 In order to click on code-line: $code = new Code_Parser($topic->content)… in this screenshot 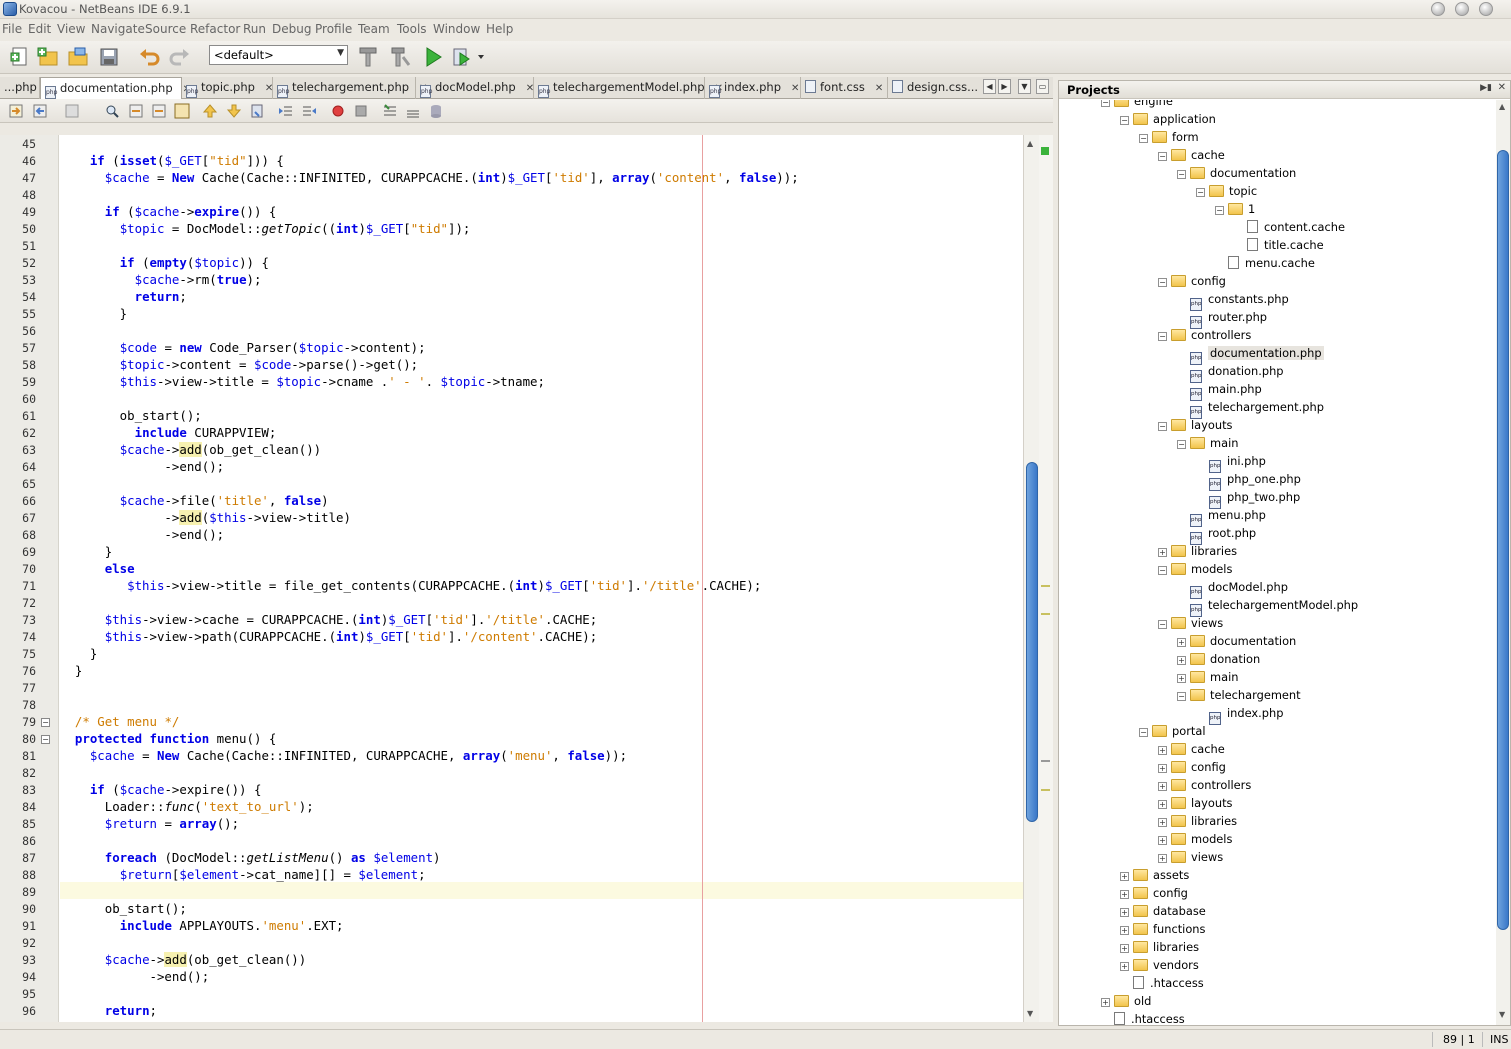, I will do `click(243, 347)`.